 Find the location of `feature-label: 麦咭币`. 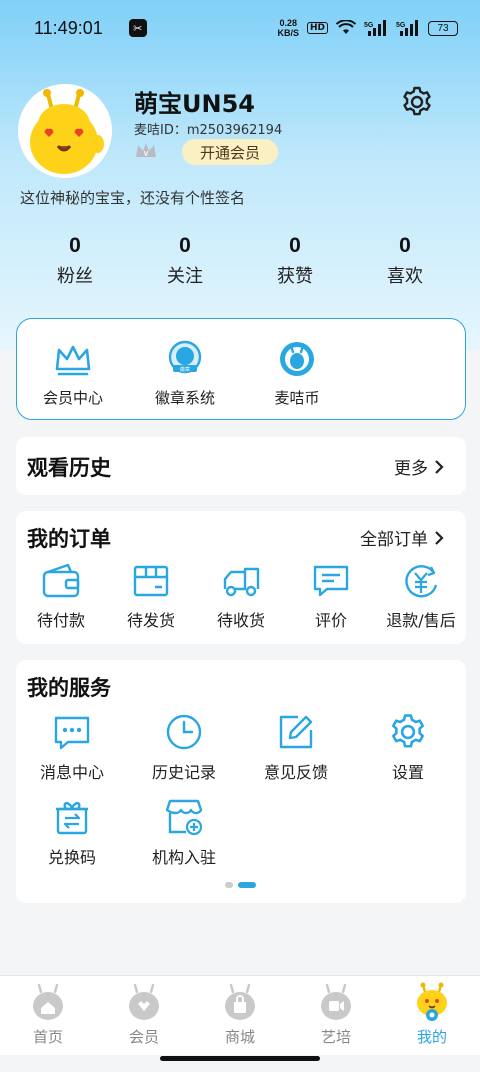

feature-label: 麦咭币 is located at coordinates (297, 398).